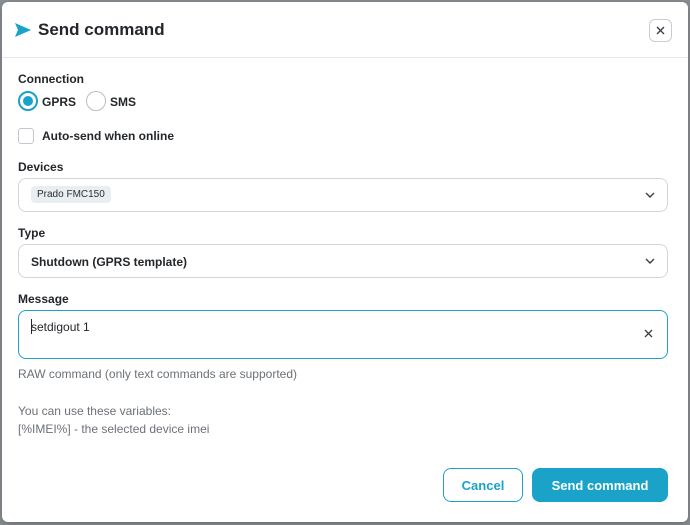 The width and height of the screenshot is (690, 525). I want to click on type-label: Type, so click(32, 233).